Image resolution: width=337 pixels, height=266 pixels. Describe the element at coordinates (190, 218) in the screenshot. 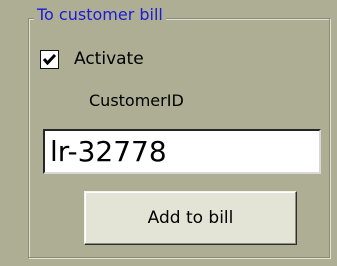

I see `add-to-bill-button: Add to bill` at that location.